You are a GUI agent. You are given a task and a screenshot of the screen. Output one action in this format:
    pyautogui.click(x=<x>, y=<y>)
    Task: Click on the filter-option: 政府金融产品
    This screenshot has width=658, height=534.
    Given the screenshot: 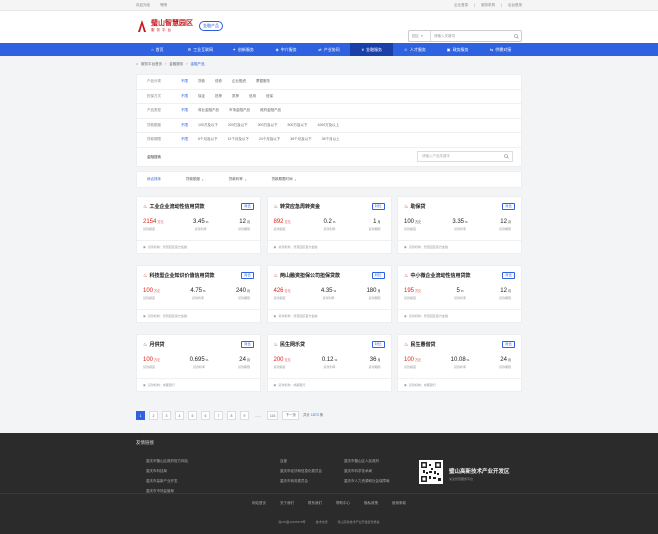 What is the action you would take?
    pyautogui.click(x=270, y=110)
    